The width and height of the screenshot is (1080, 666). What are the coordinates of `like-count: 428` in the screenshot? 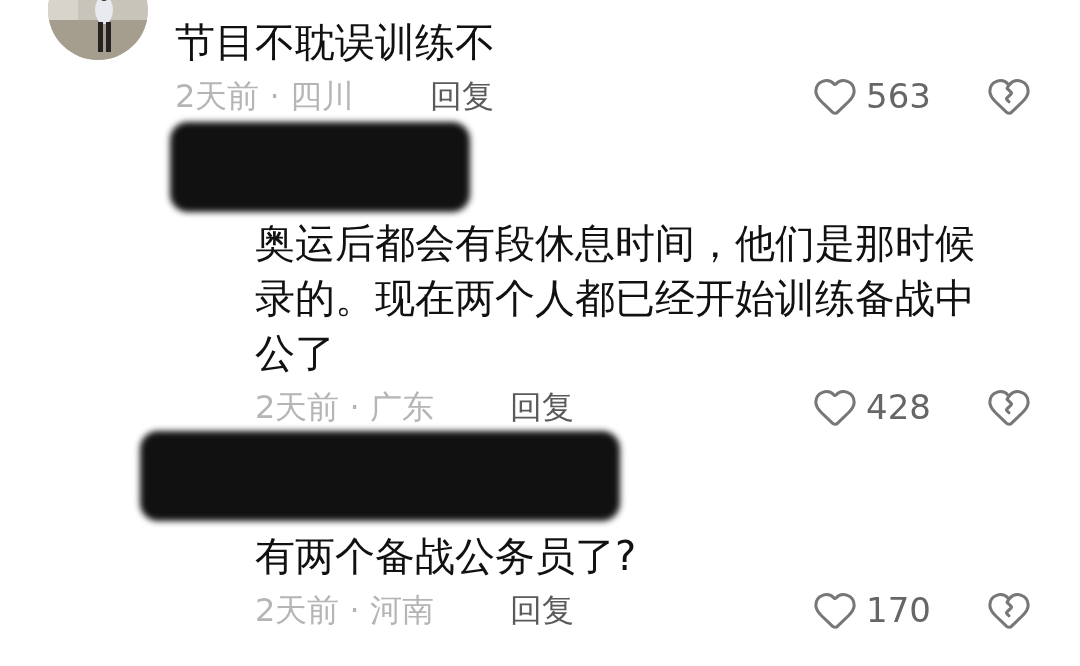 It's located at (899, 407).